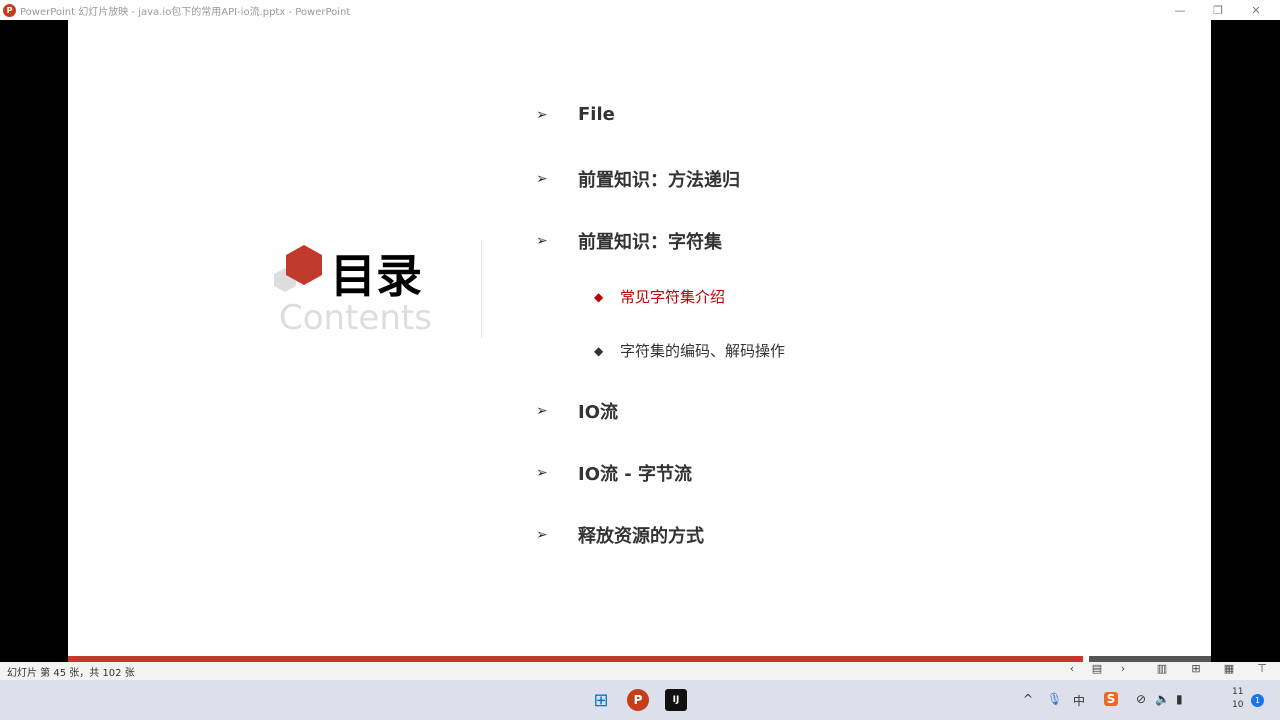 Image resolution: width=1280 pixels, height=720 pixels. What do you see at coordinates (577, 411) in the screenshot?
I see `toc-item: ➢ IO流` at bounding box center [577, 411].